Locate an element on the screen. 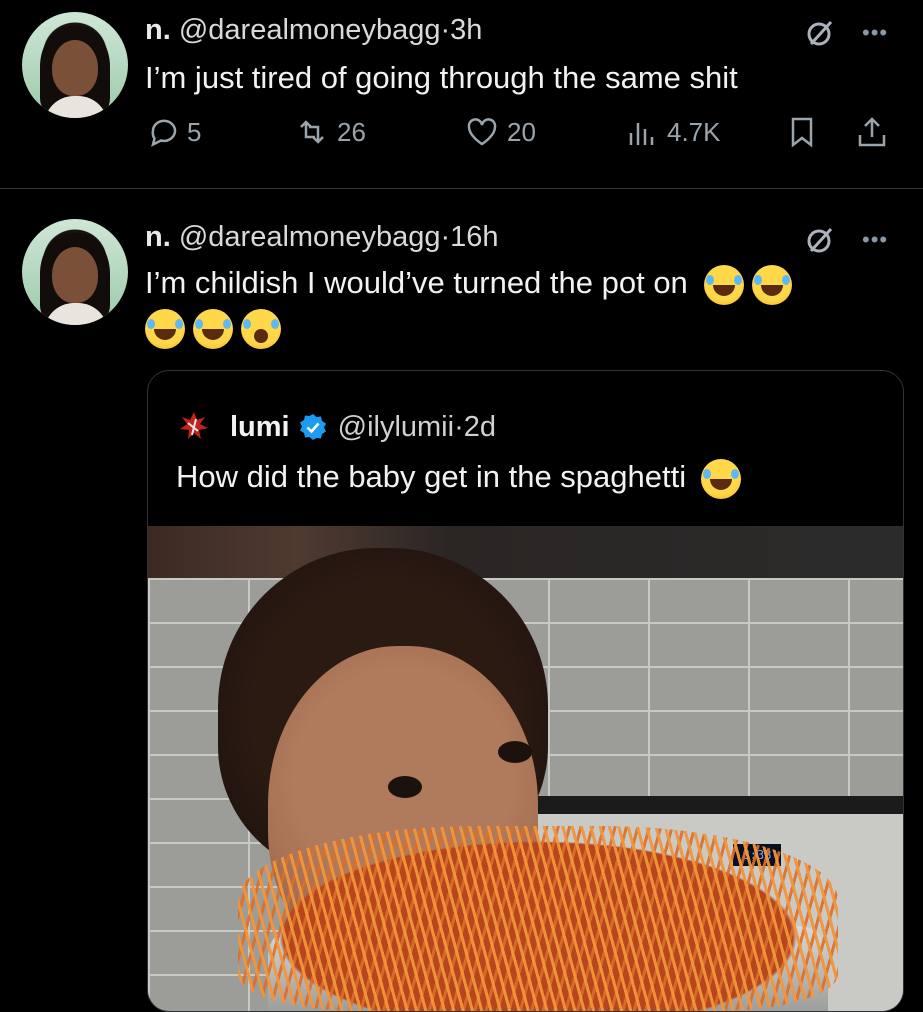  quote-header: lumi @ilylumii · 2d is located at coordinates (336, 427).